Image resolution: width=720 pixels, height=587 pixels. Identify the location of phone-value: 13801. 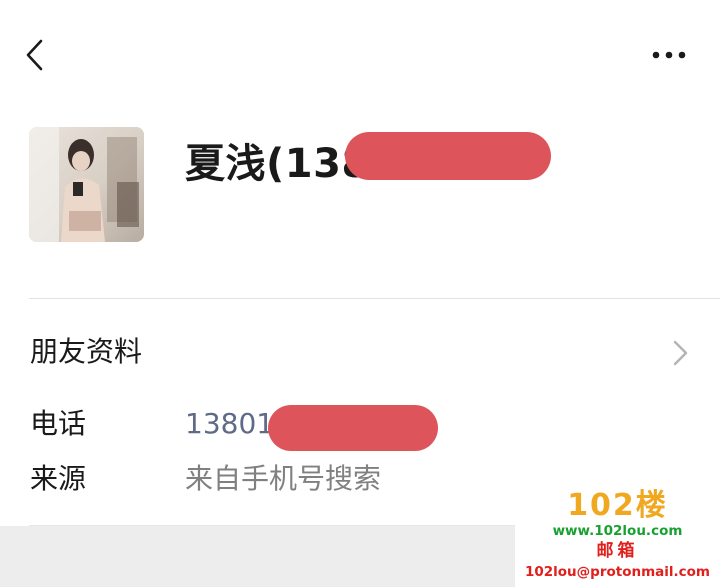
(229, 424).